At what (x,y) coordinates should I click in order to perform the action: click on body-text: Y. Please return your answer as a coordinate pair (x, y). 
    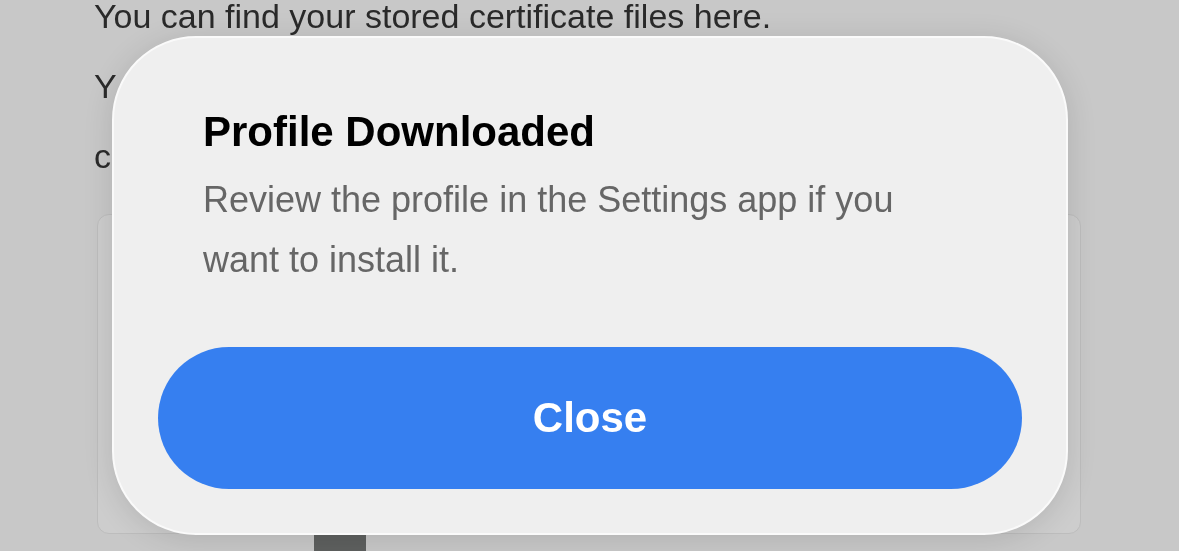
    Looking at the image, I should click on (105, 86).